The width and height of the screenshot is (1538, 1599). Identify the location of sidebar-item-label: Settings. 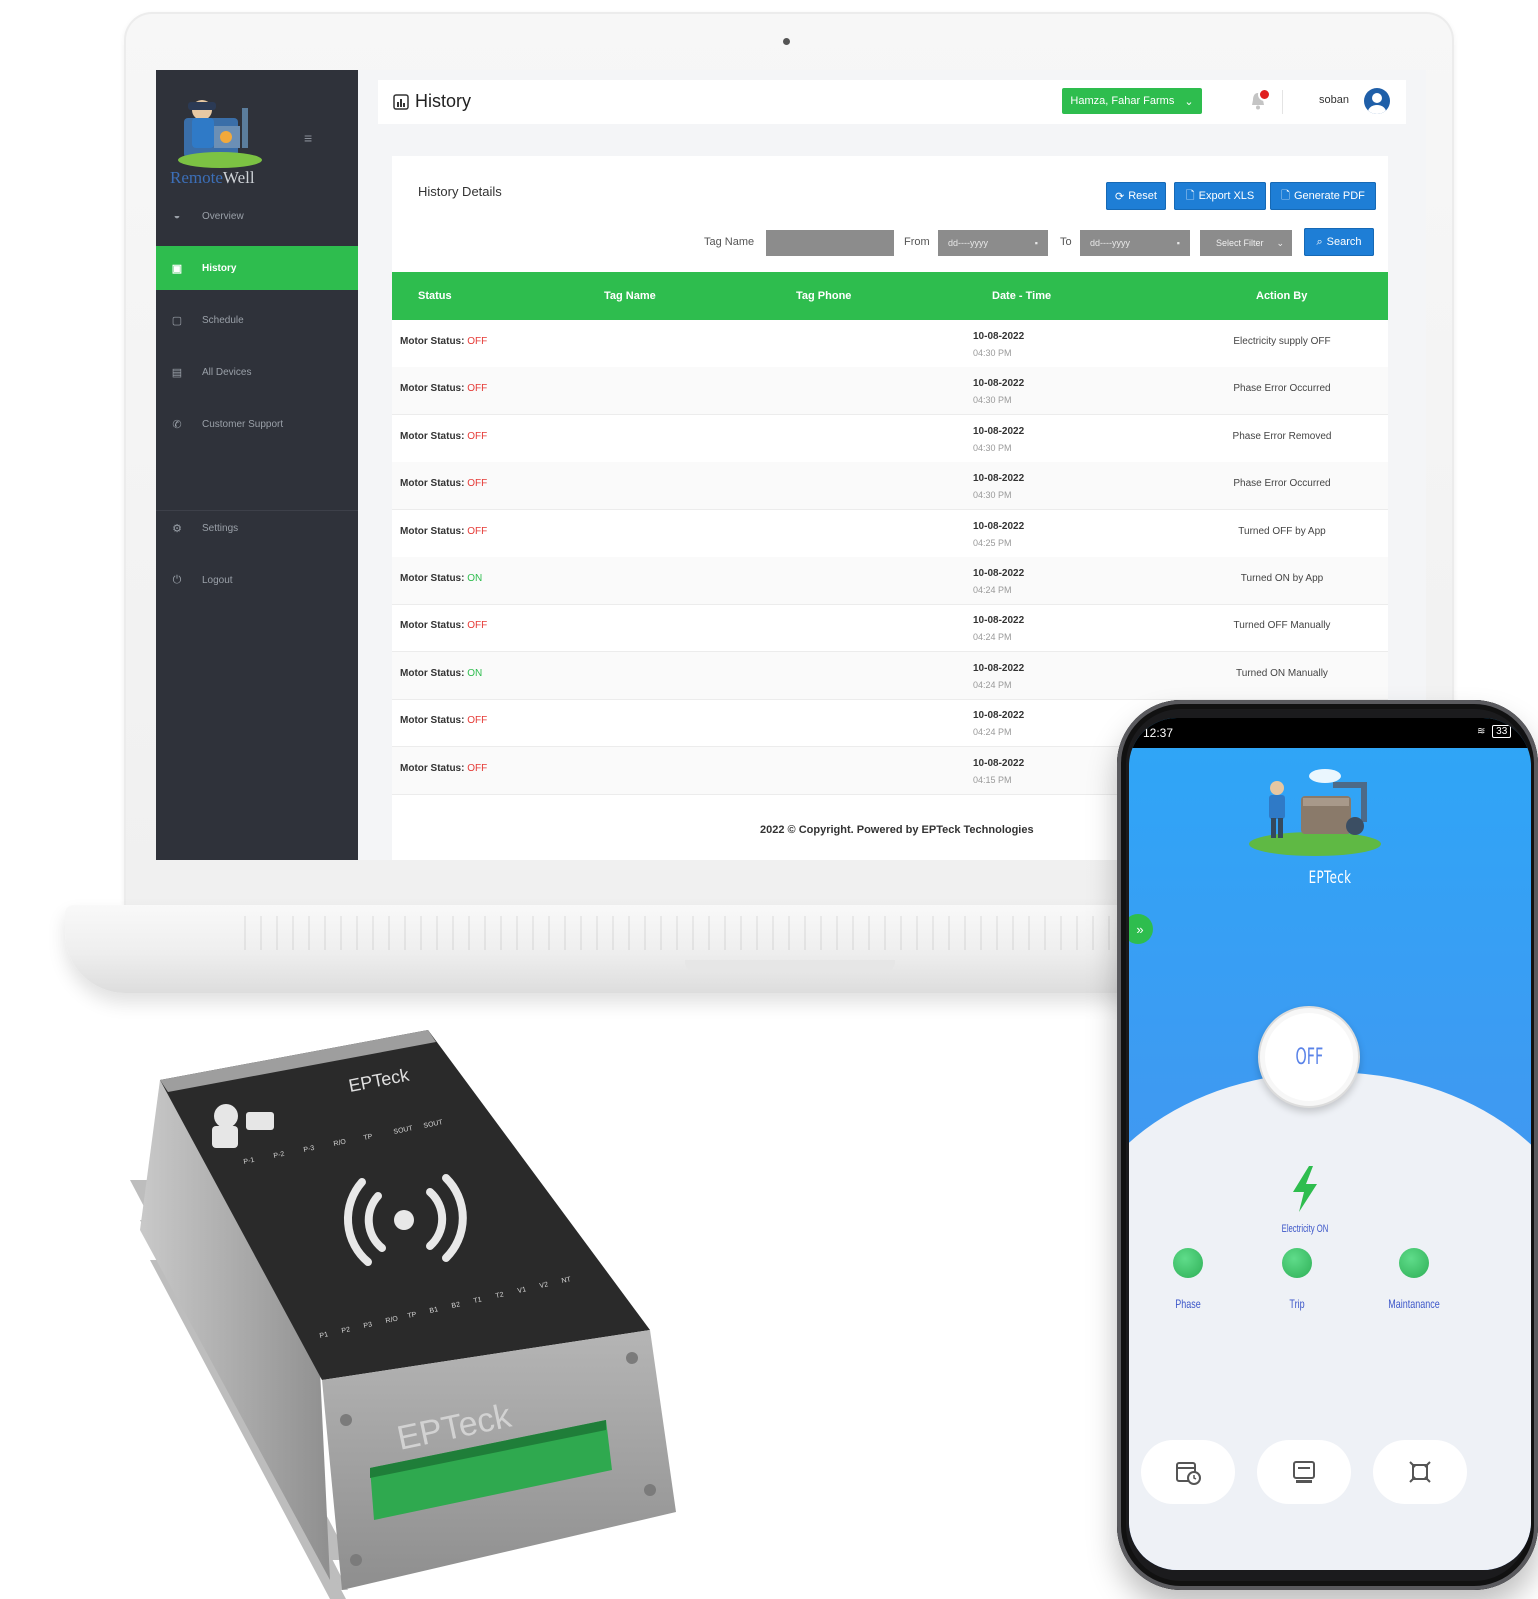
(220, 528).